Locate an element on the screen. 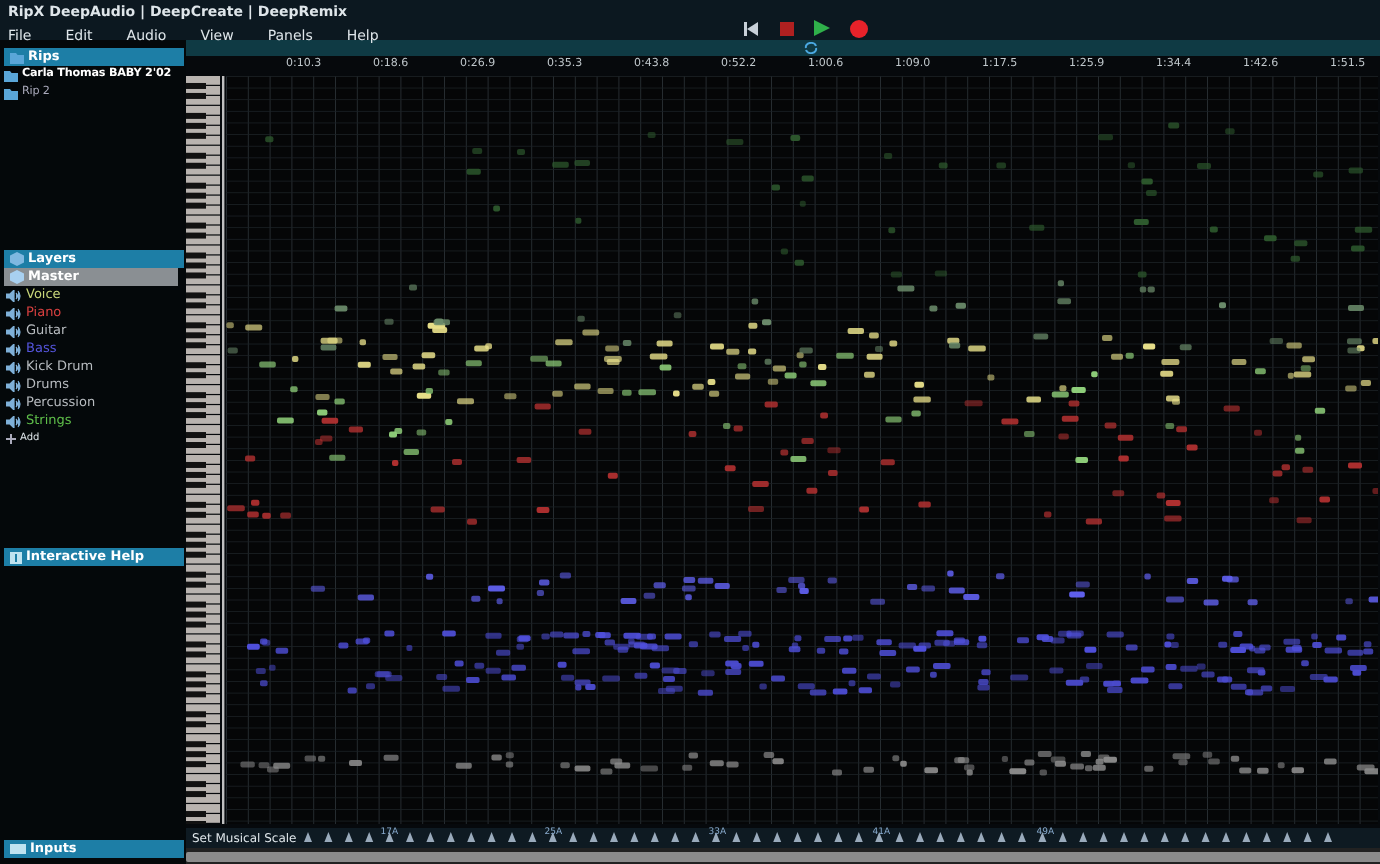 The height and width of the screenshot is (864, 1380). stop-button is located at coordinates (786, 28).